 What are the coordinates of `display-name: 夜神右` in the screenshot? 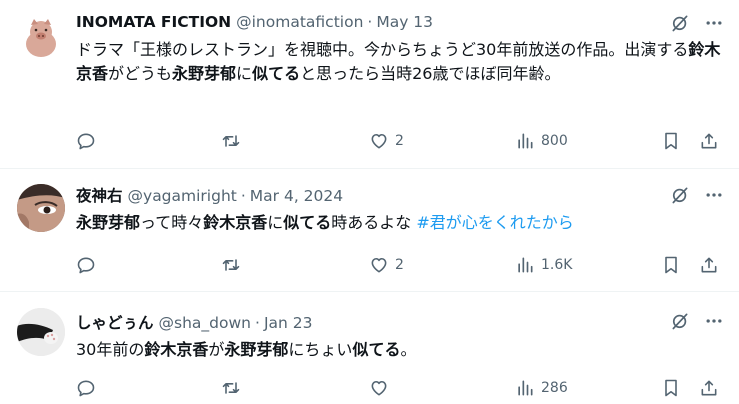 It's located at (99, 195).